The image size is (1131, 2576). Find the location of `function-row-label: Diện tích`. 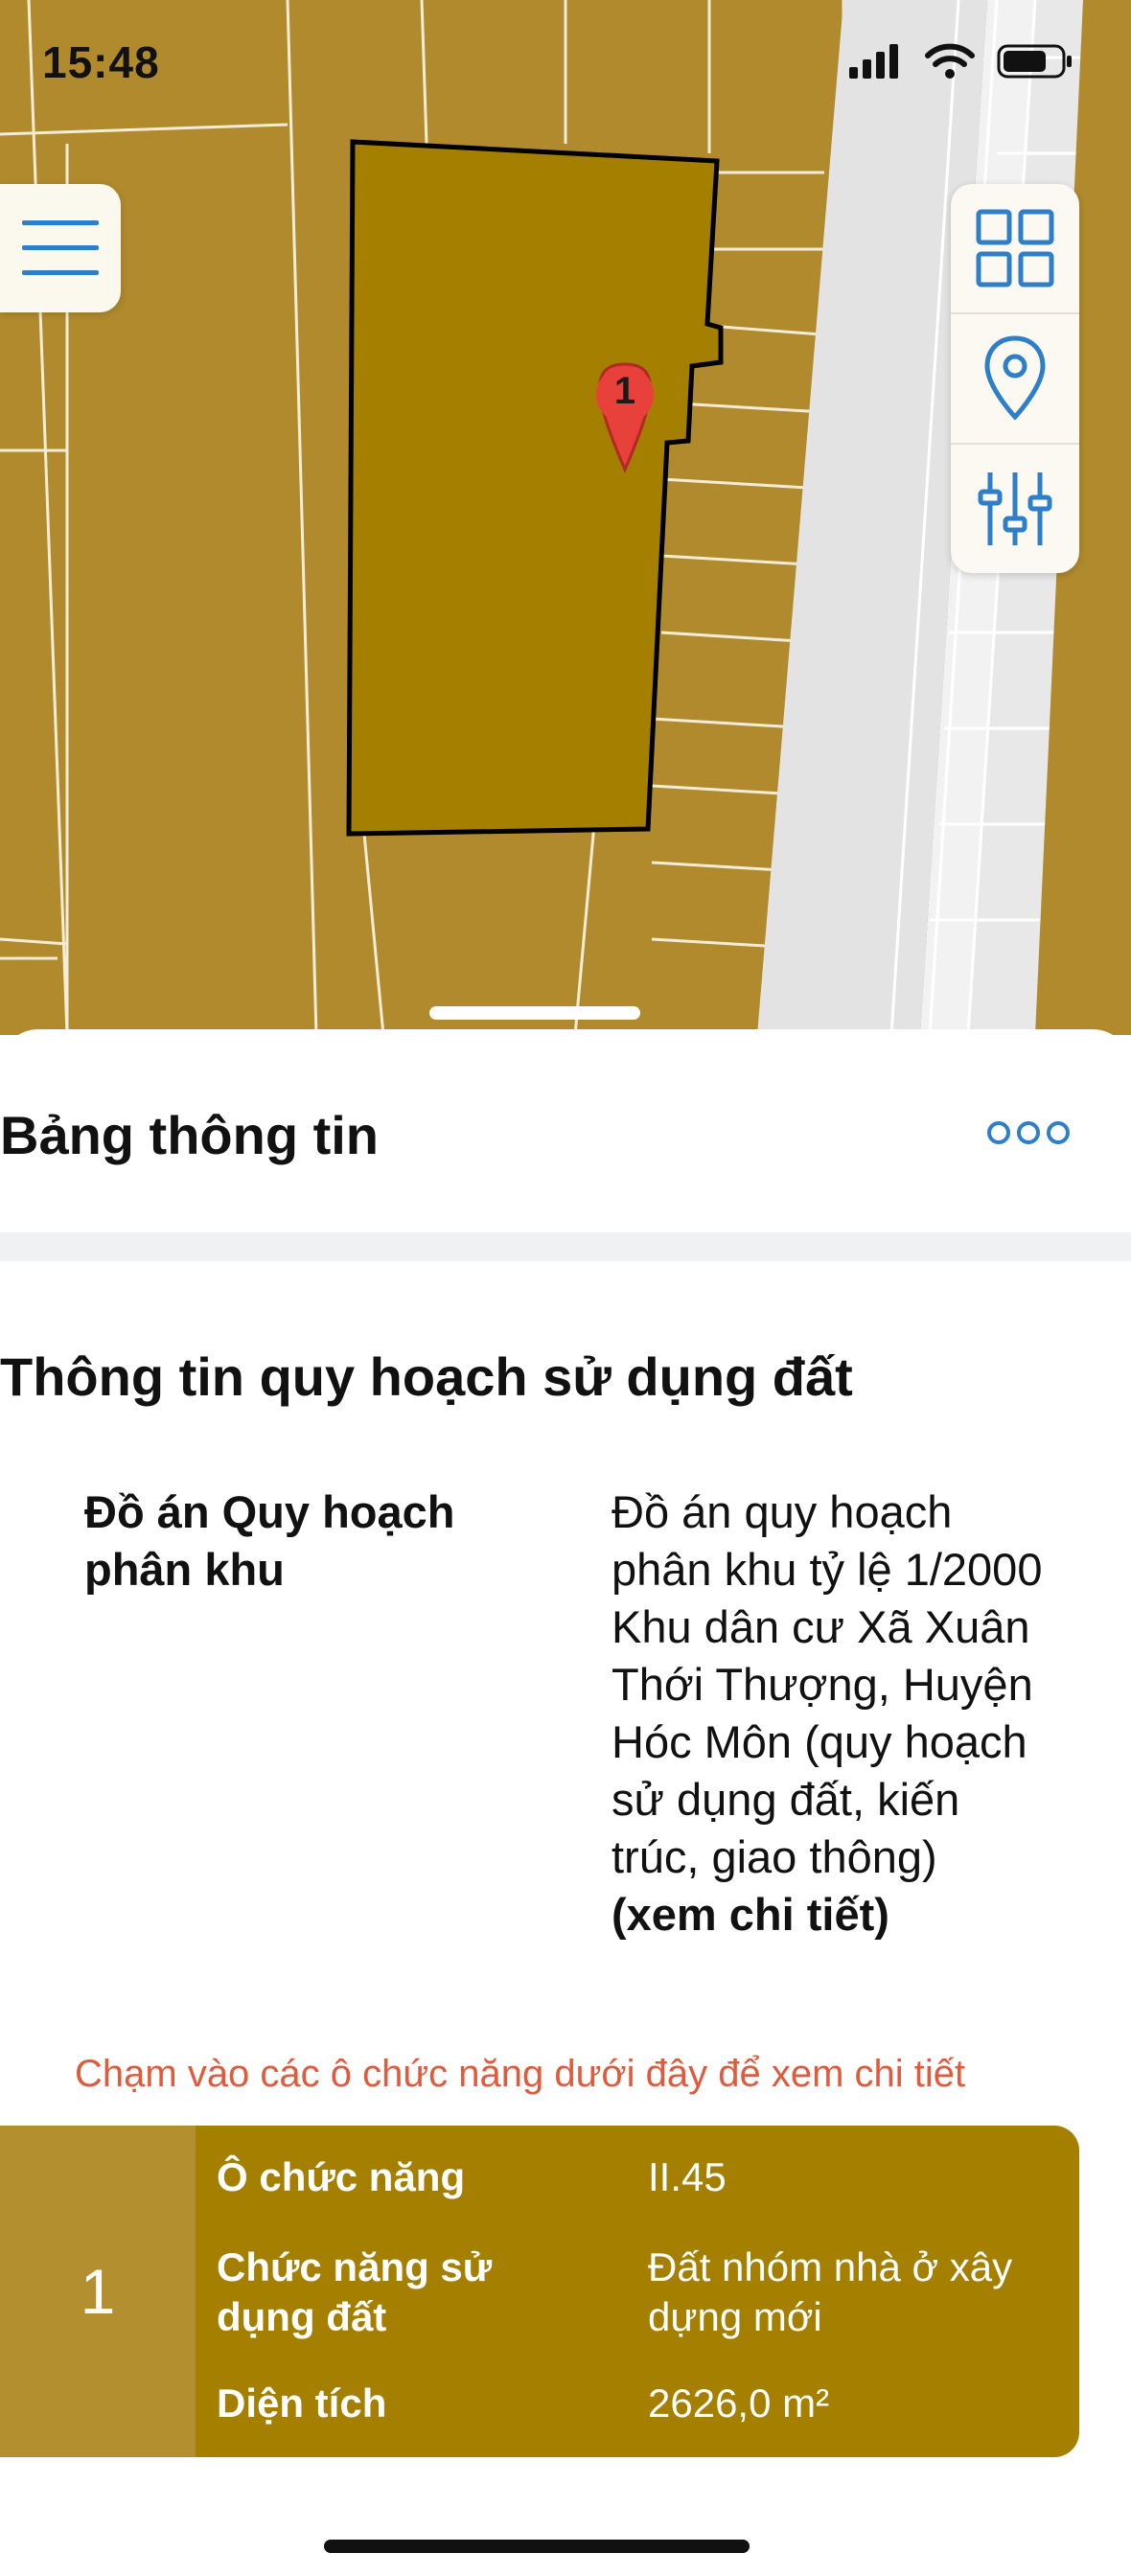

function-row-label: Diện tích is located at coordinates (302, 2403).